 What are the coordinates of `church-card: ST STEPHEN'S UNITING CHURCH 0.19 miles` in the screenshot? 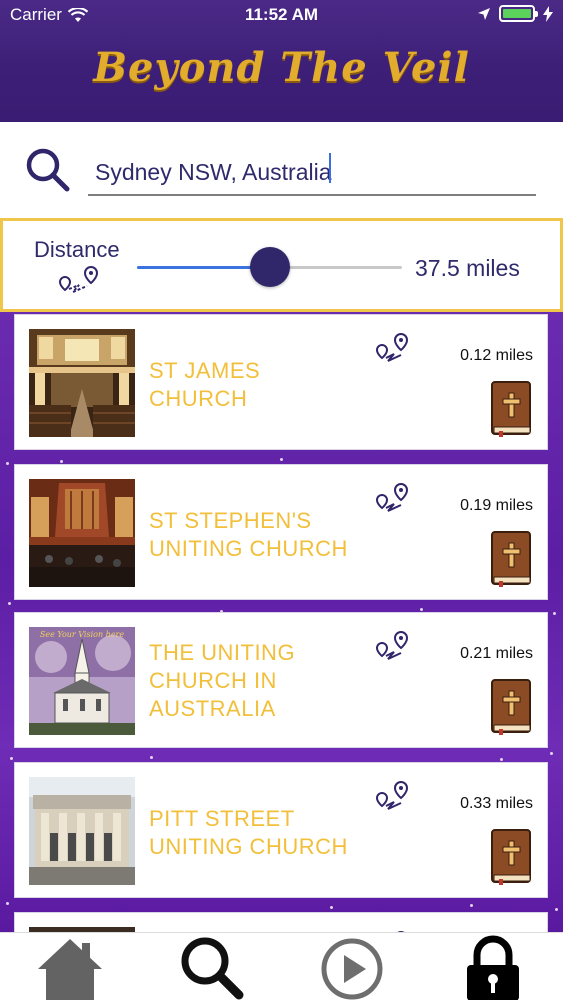 It's located at (281, 532).